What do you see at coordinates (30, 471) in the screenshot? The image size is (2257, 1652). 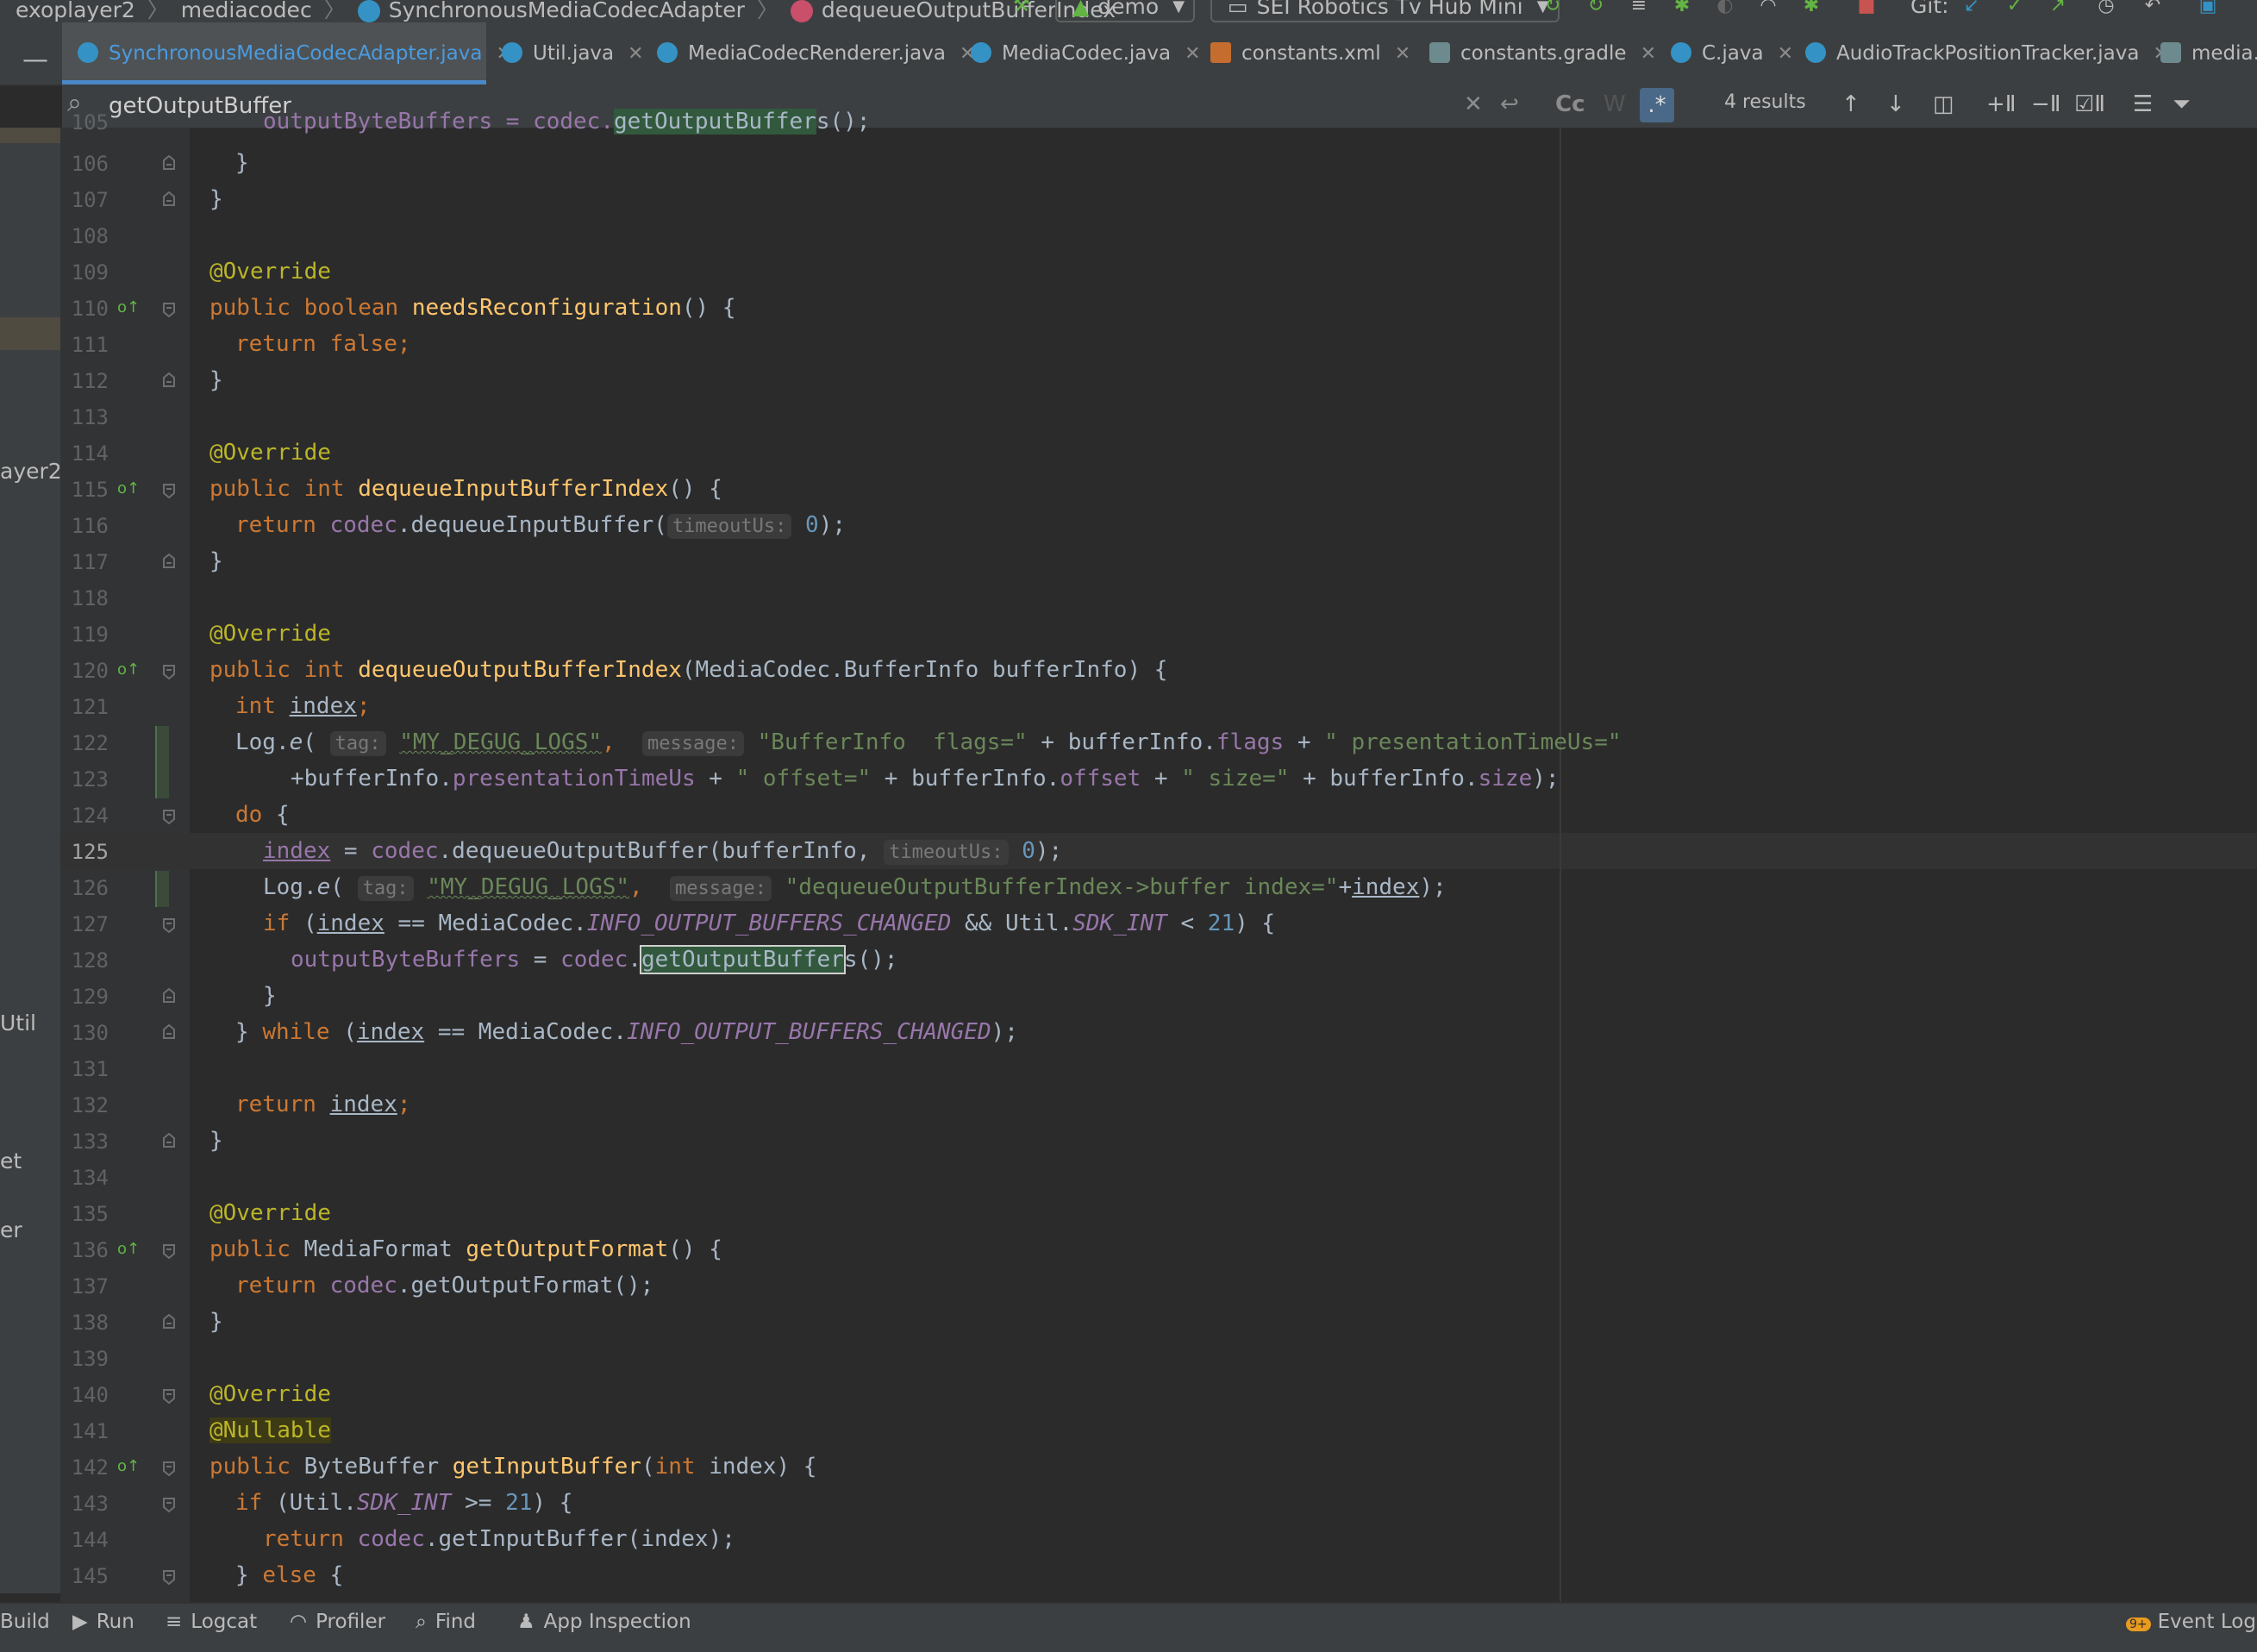 I see `project-tree-item: ayer2` at bounding box center [30, 471].